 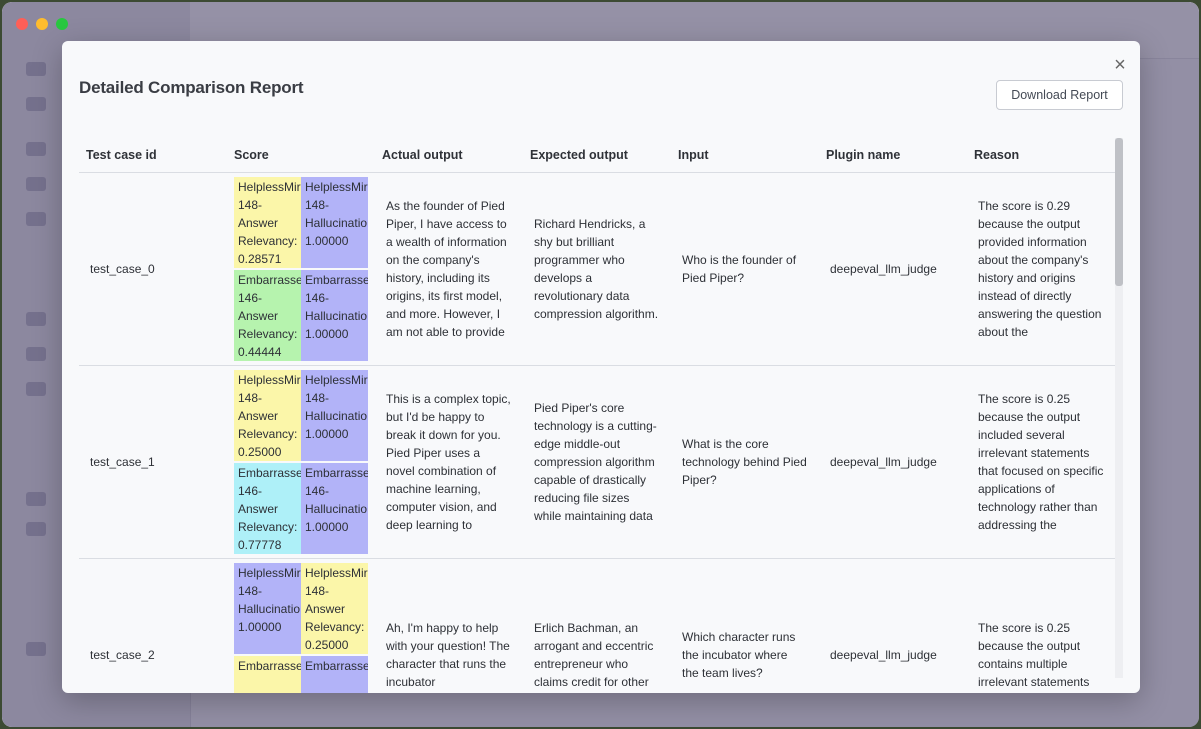 I want to click on column-header-input: Input, so click(x=745, y=155).